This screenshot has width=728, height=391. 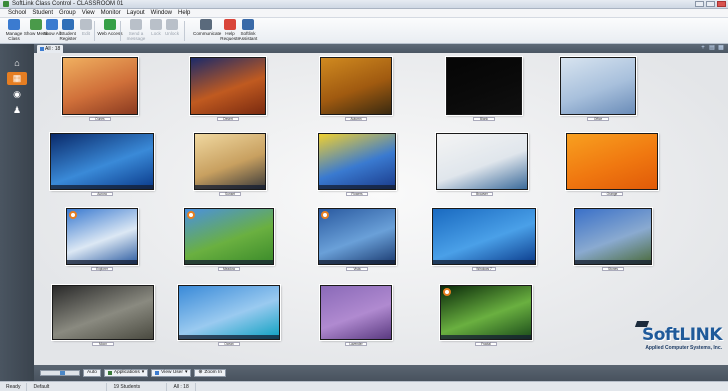 What do you see at coordinates (17, 13) in the screenshot?
I see `menu-school: School` at bounding box center [17, 13].